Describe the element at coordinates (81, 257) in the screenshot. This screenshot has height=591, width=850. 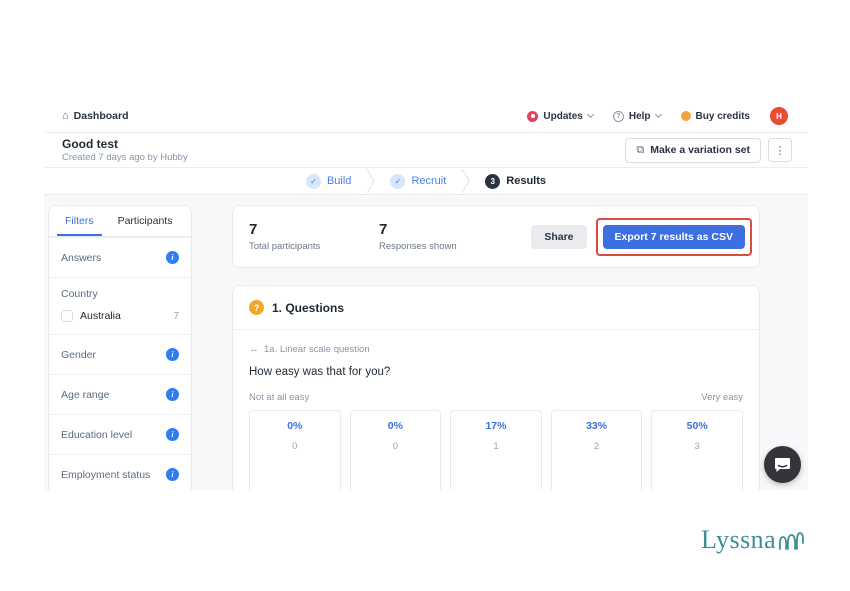
I see `answers-label: Answers` at that location.